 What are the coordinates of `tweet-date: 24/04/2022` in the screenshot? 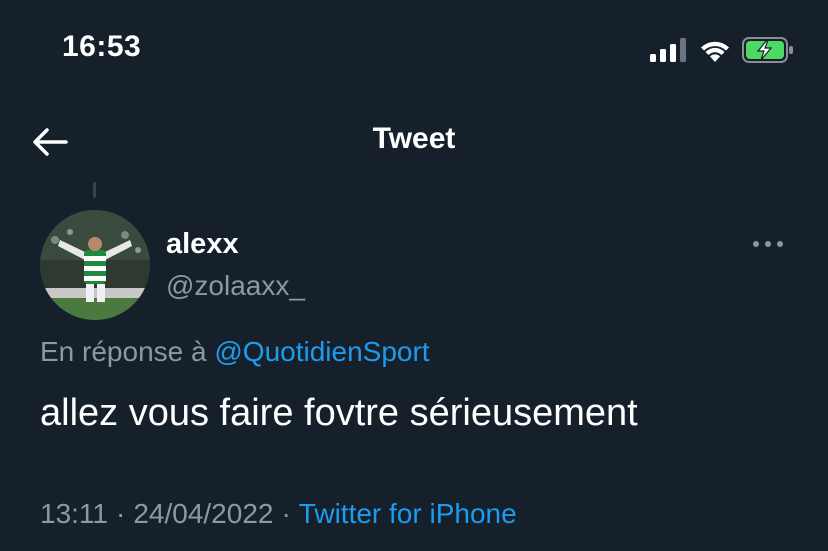 It's located at (203, 513).